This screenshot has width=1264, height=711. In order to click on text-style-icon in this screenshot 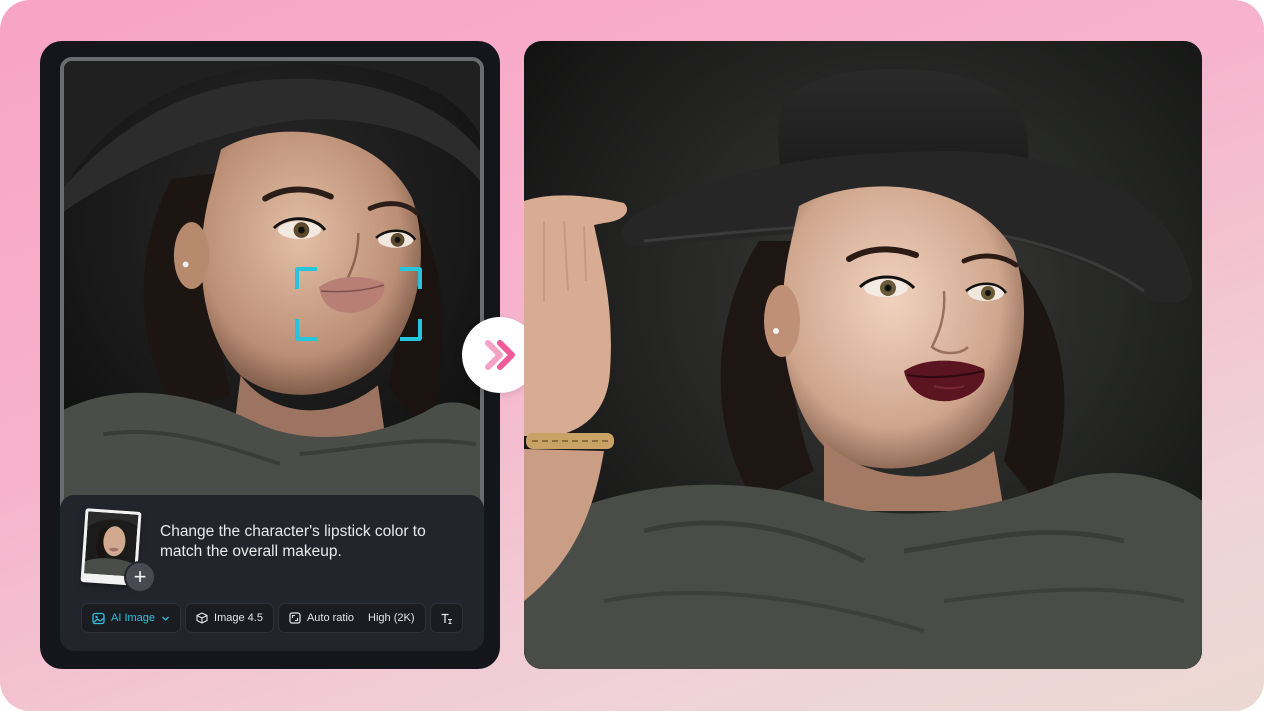, I will do `click(446, 618)`.